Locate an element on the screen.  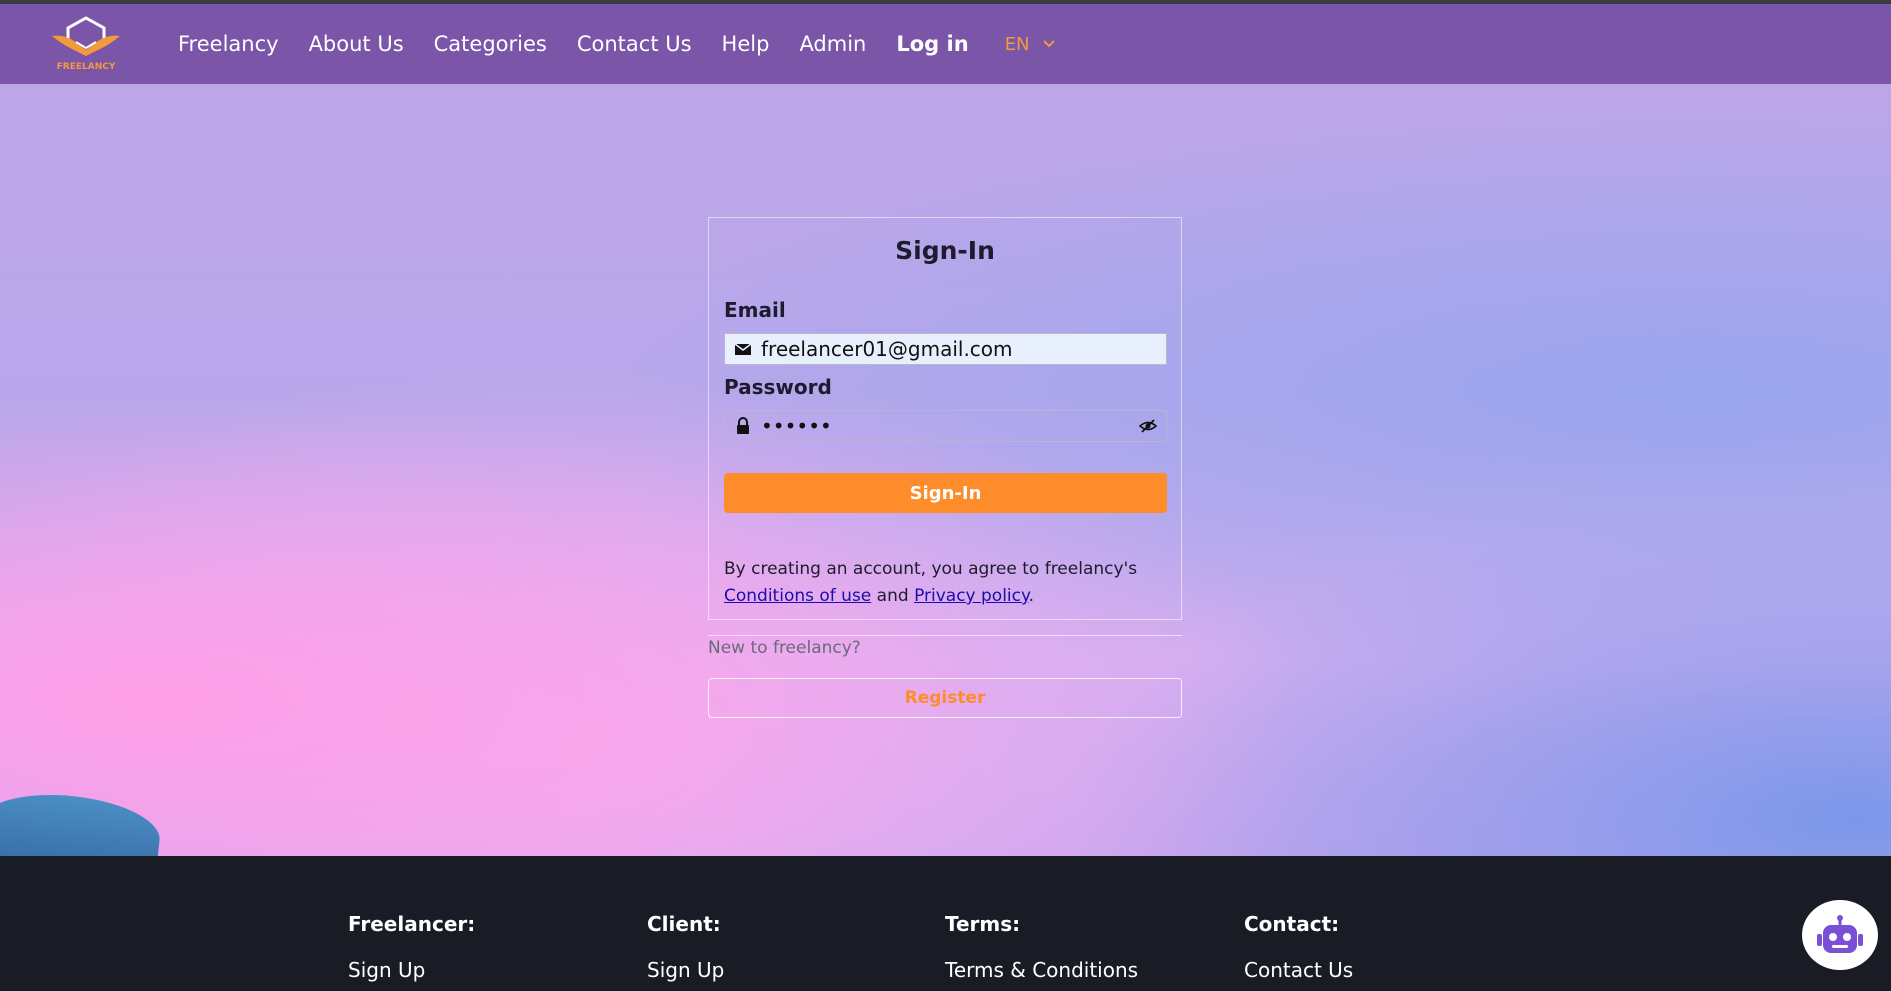
lock-icon is located at coordinates (743, 426).